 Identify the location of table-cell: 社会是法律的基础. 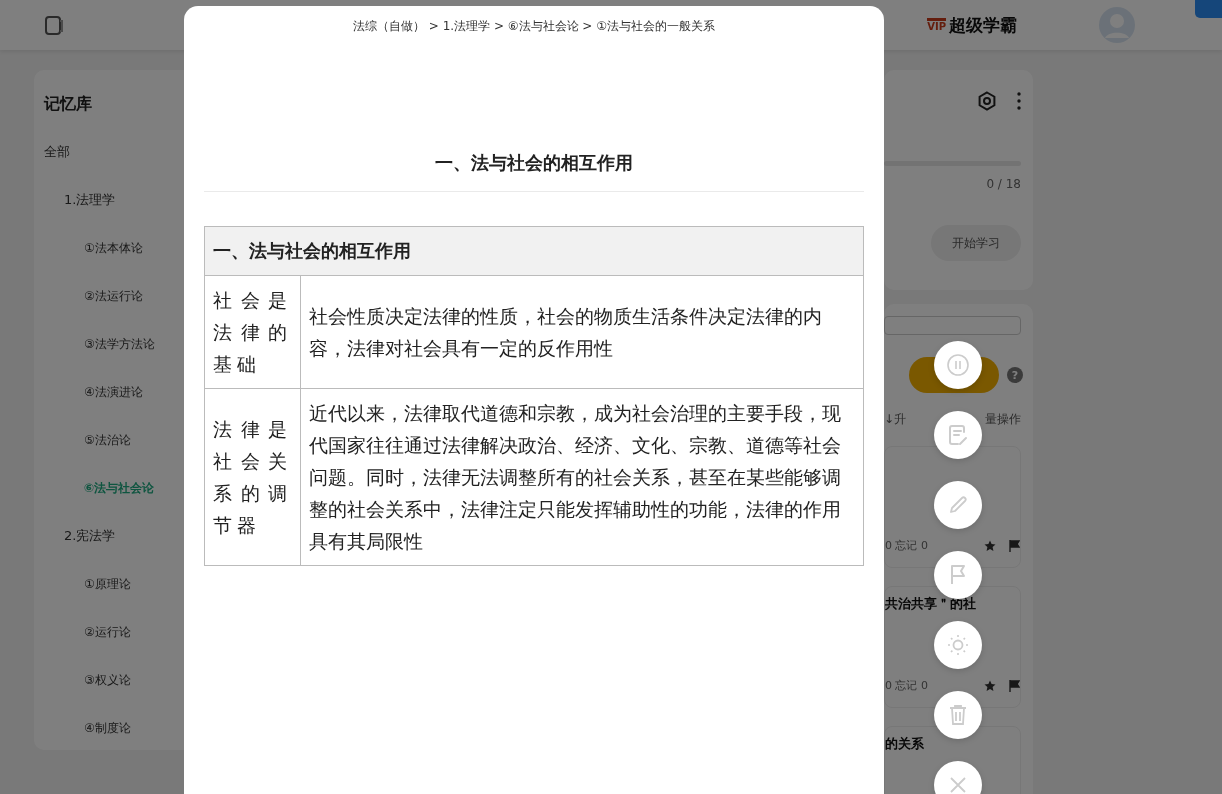
(252, 332).